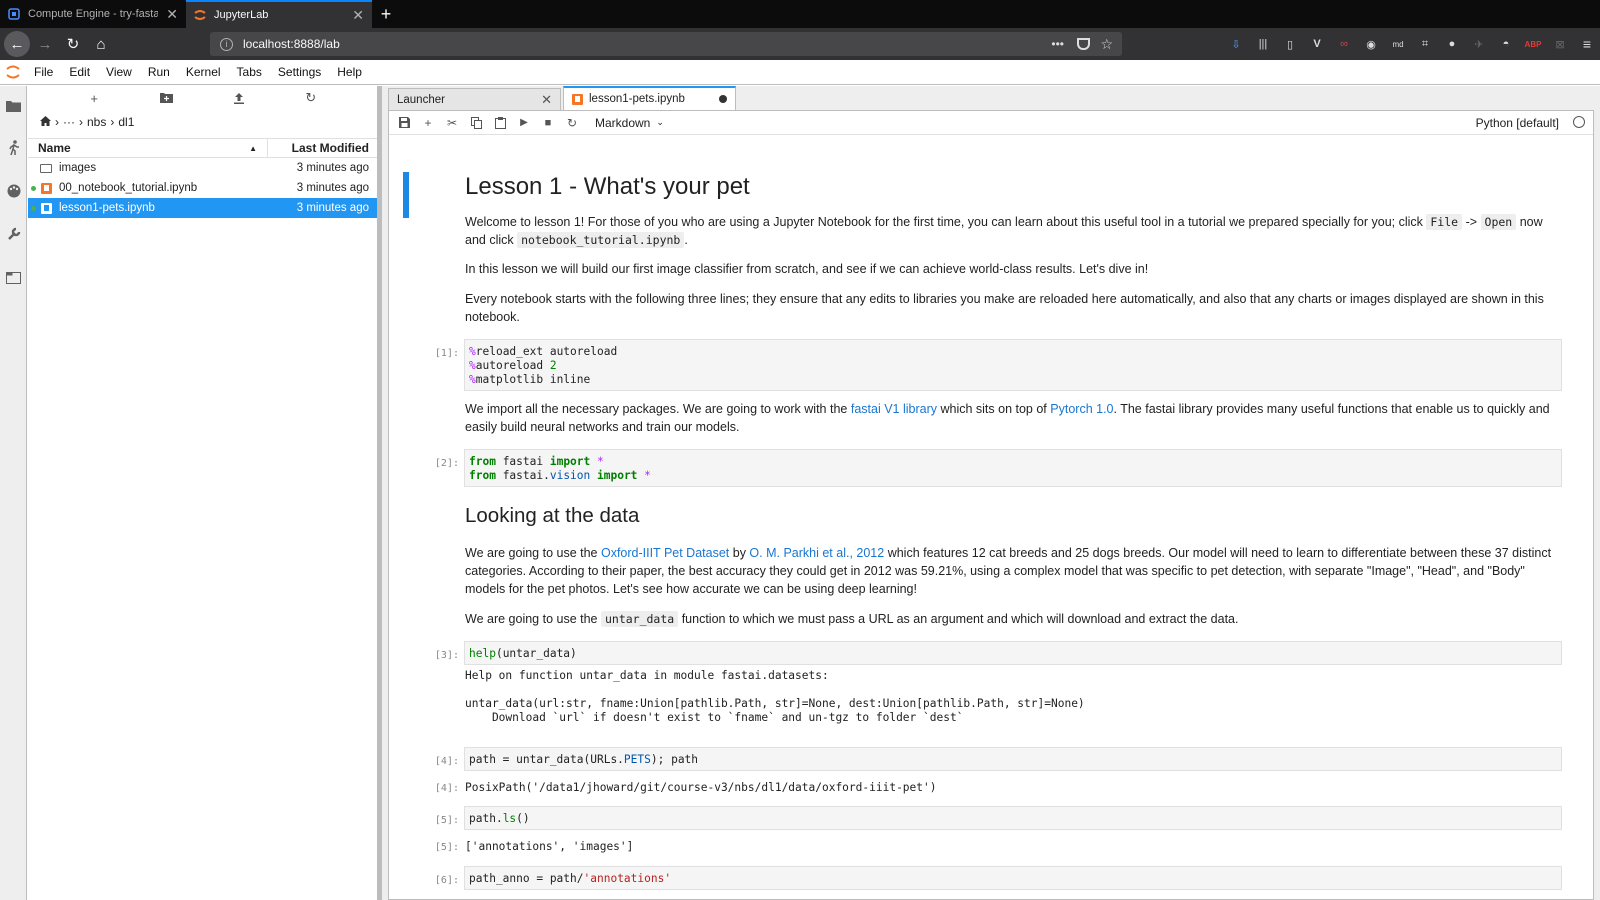 This screenshot has height=900, width=1600. Describe the element at coordinates (1083, 44) in the screenshot. I see `pocket-icon` at that location.